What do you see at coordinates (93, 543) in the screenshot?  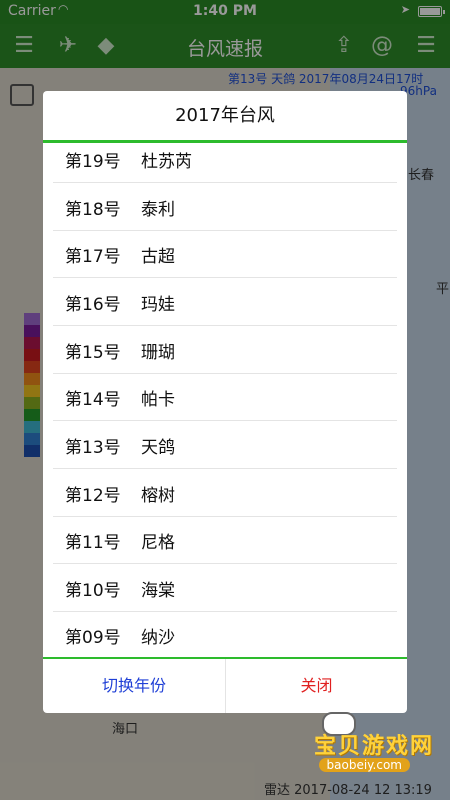 I see `typhoon-number: 第11号` at bounding box center [93, 543].